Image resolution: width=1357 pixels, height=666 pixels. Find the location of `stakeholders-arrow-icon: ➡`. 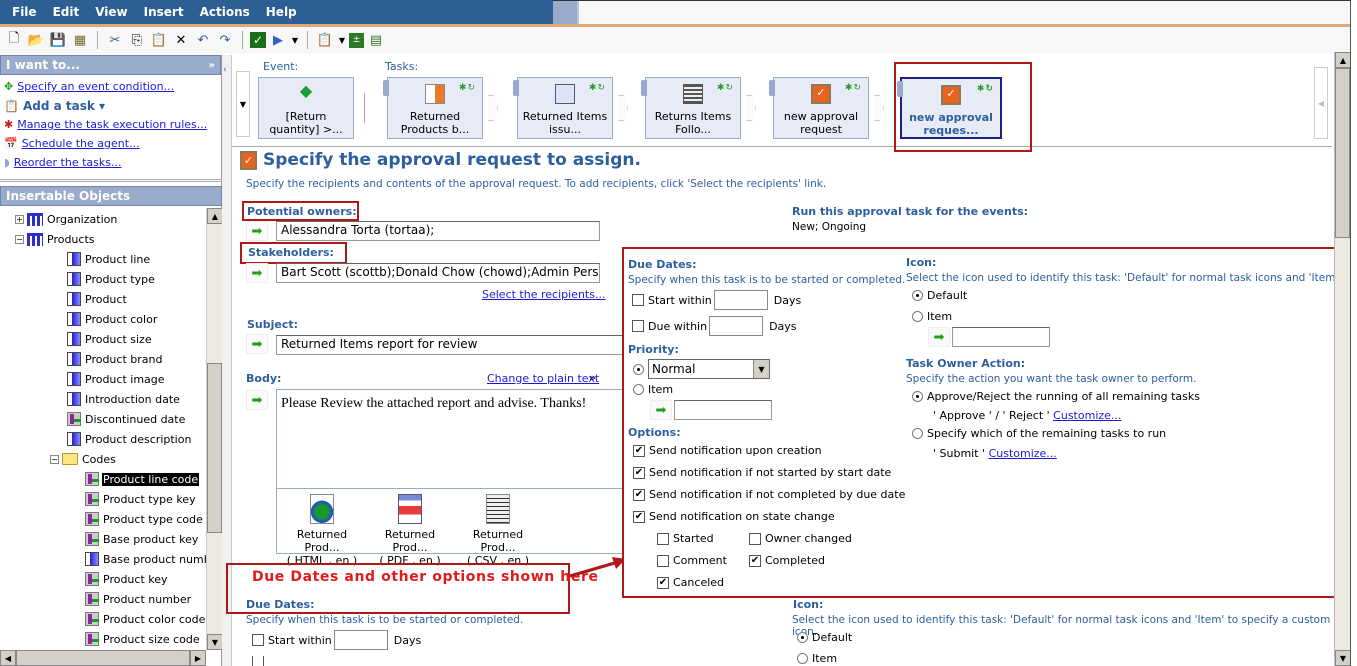

stakeholders-arrow-icon: ➡ is located at coordinates (257, 273).